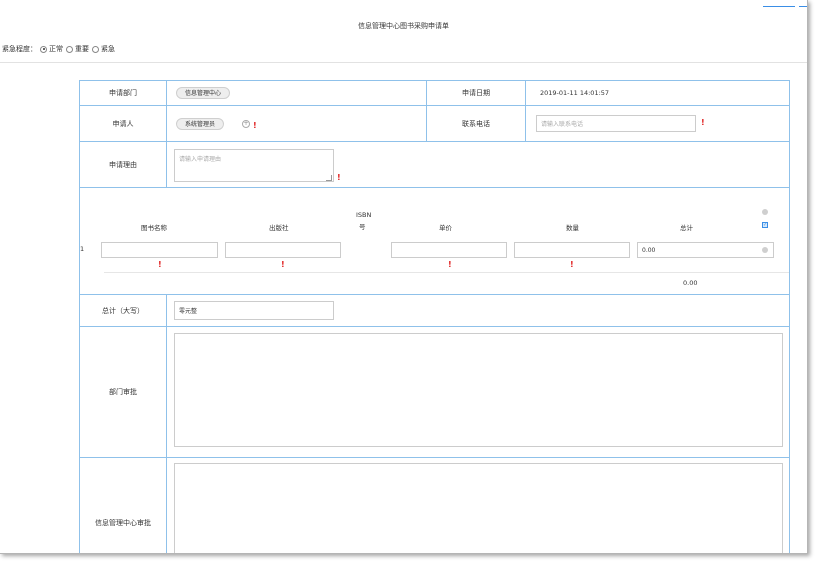 This screenshot has height=566, width=819. Describe the element at coordinates (246, 124) in the screenshot. I see `add-user-icon: +` at that location.